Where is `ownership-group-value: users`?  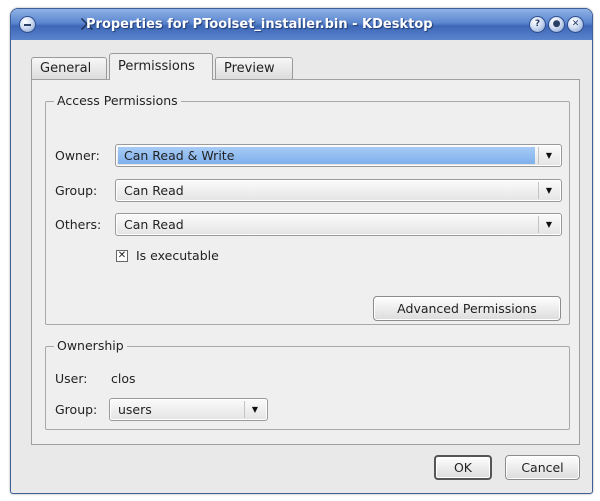
ownership-group-value: users is located at coordinates (135, 409).